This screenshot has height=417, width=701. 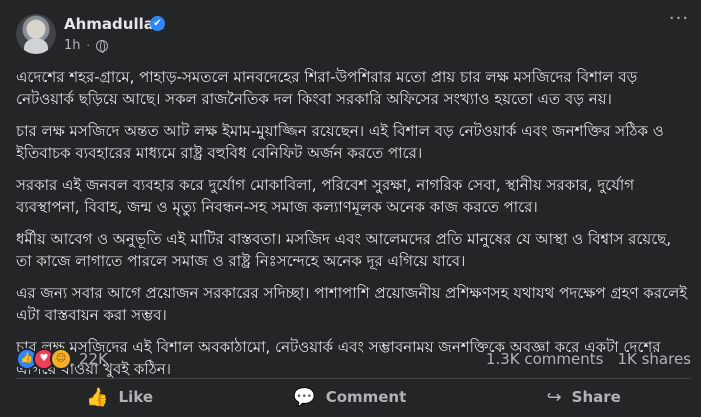 What do you see at coordinates (353, 359) in the screenshot?
I see `engagement-stats: 👍 ♥ ☺ 22K 1.3K comments 1K shares` at bounding box center [353, 359].